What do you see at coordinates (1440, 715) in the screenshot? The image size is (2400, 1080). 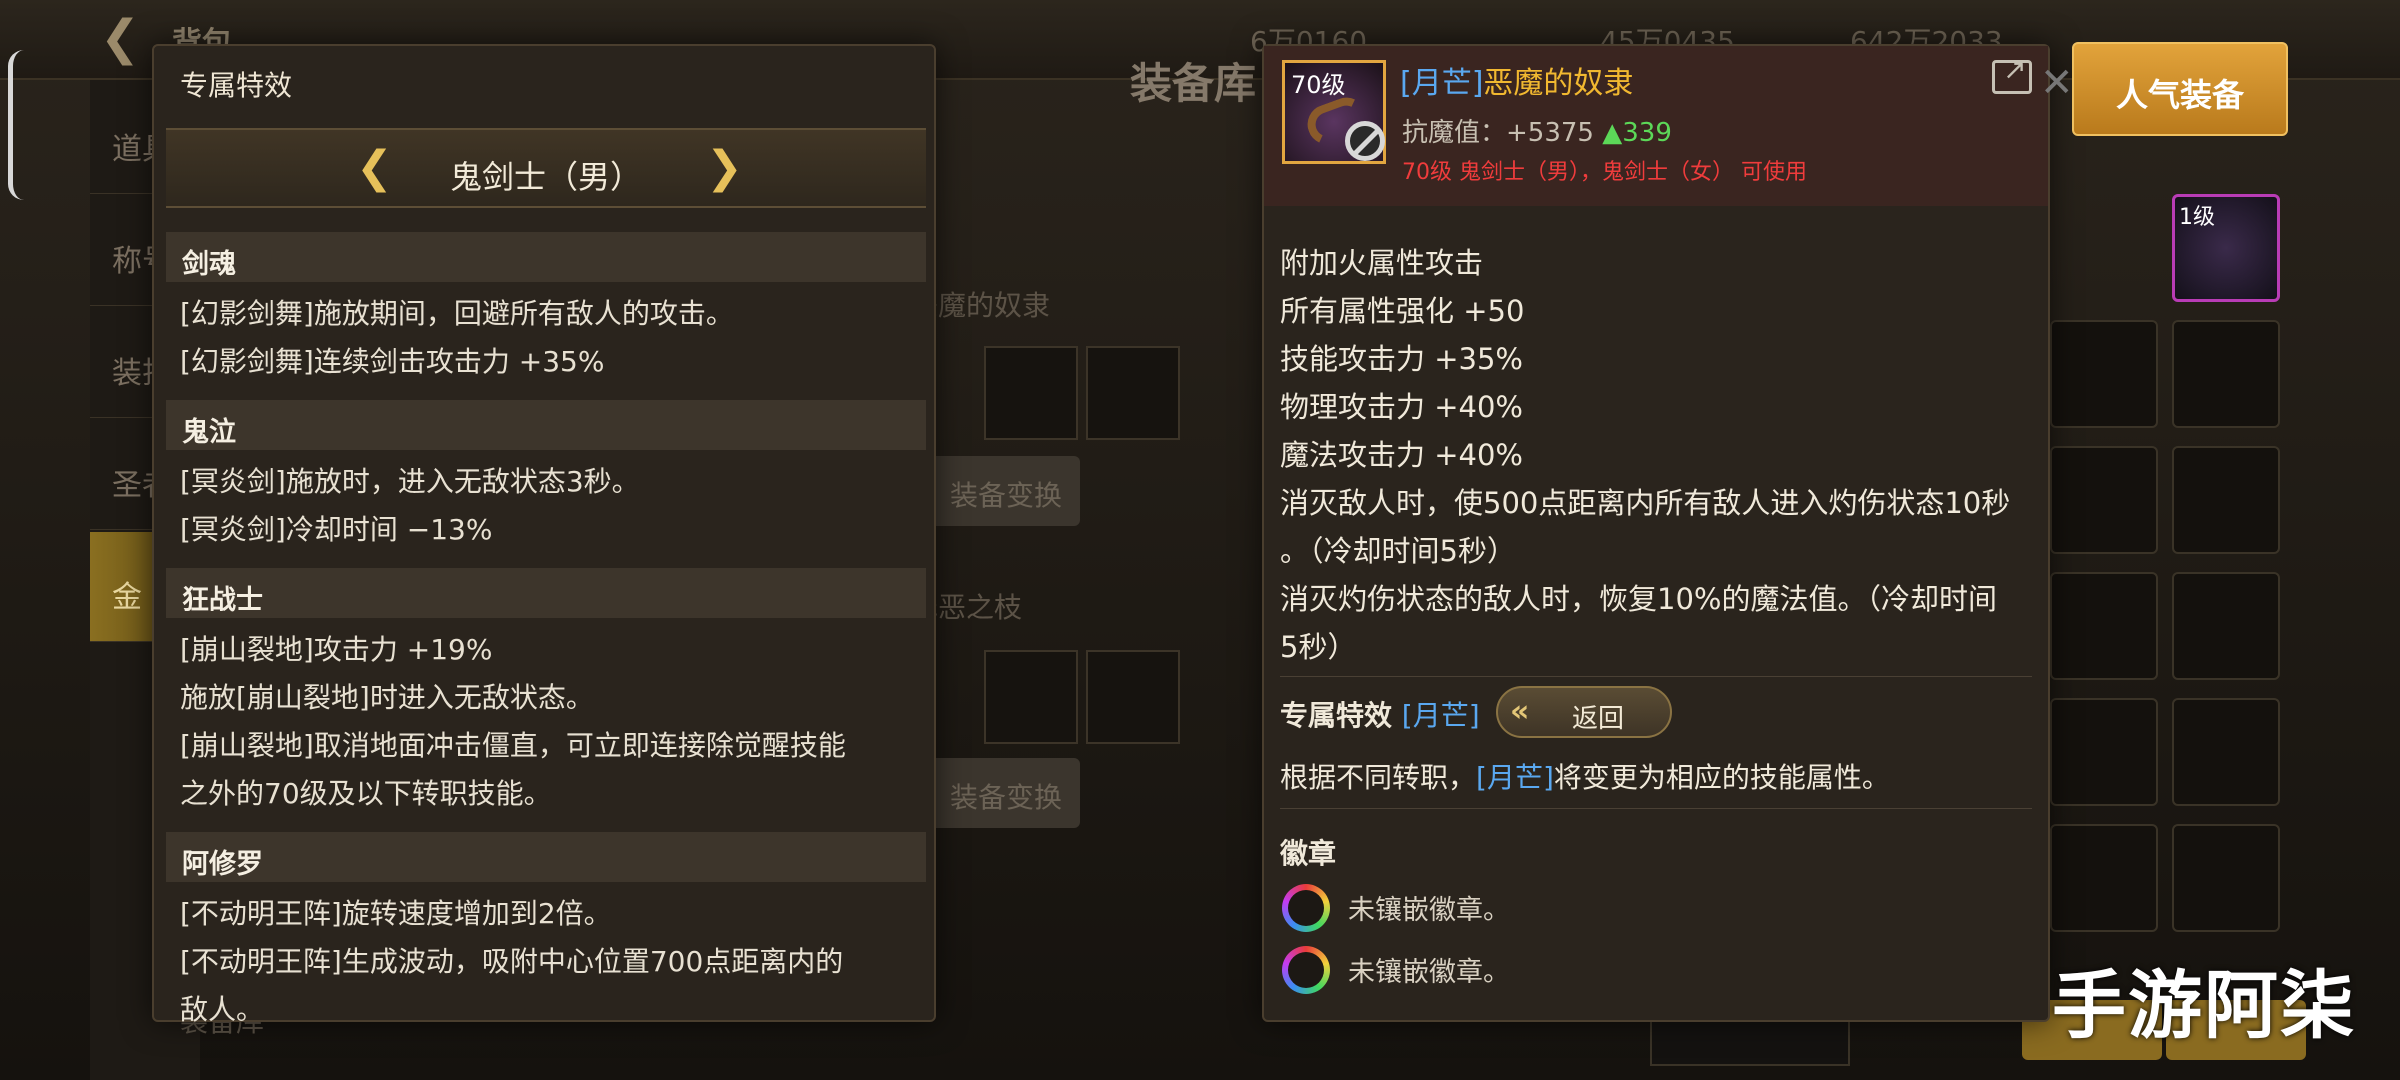 I see `exclusive-tag: [月芒]` at bounding box center [1440, 715].